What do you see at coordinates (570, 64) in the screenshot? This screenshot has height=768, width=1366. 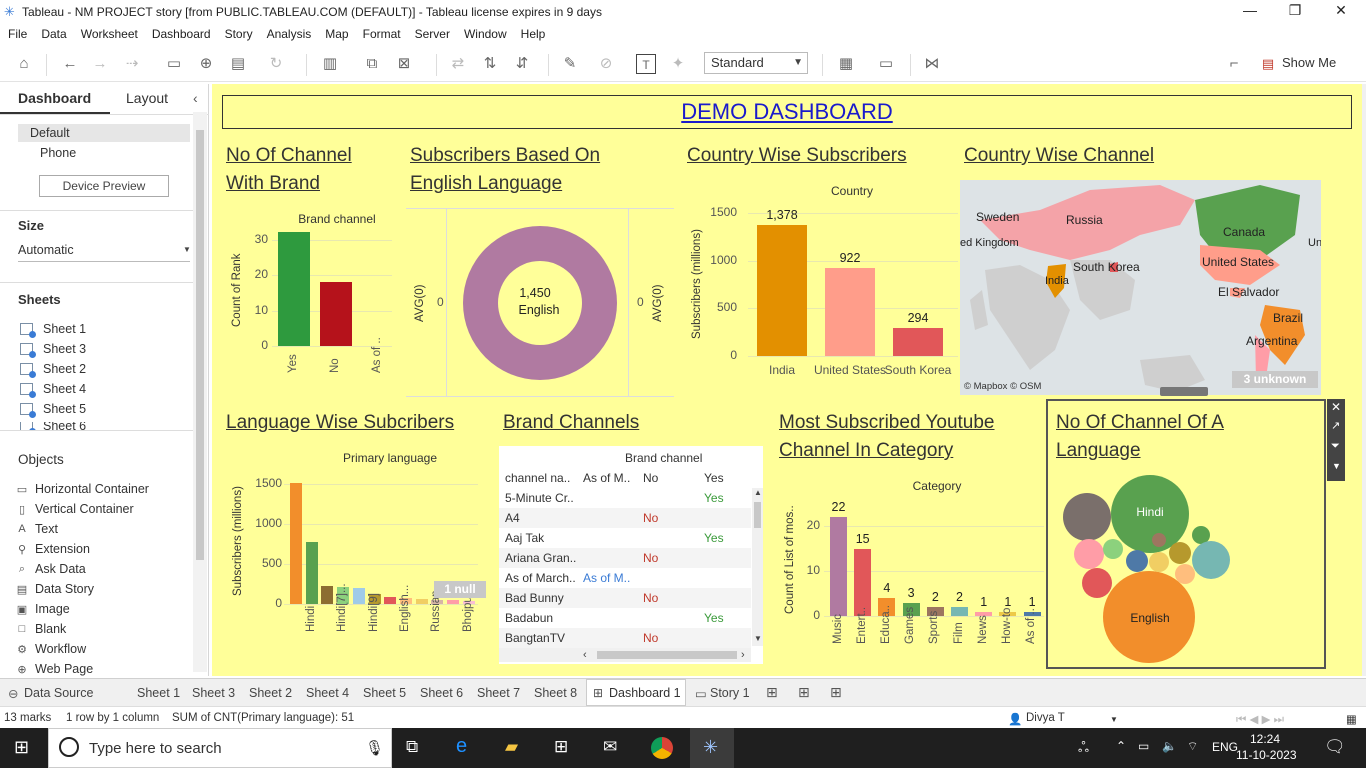 I see `highlight-icon: ✎` at bounding box center [570, 64].